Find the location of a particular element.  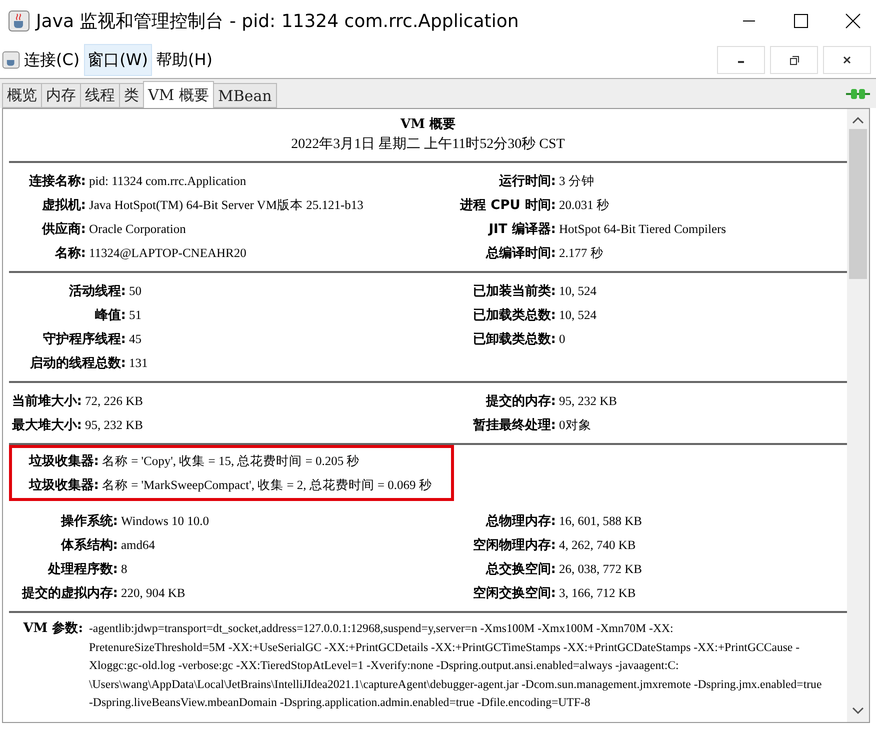

scrollbar-thumb is located at coordinates (858, 204).